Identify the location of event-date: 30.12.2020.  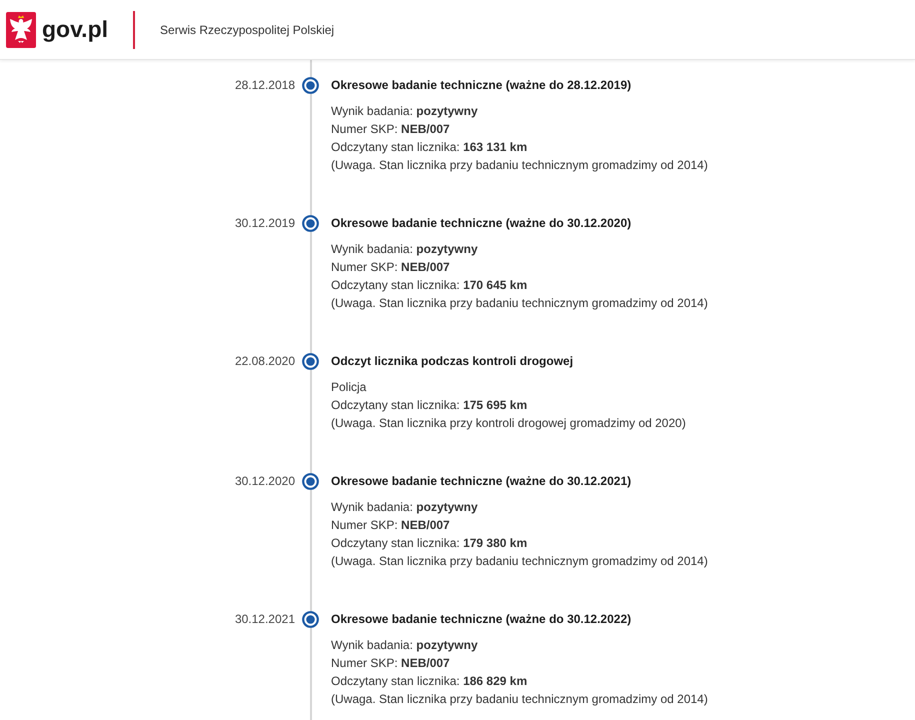
(264, 481).